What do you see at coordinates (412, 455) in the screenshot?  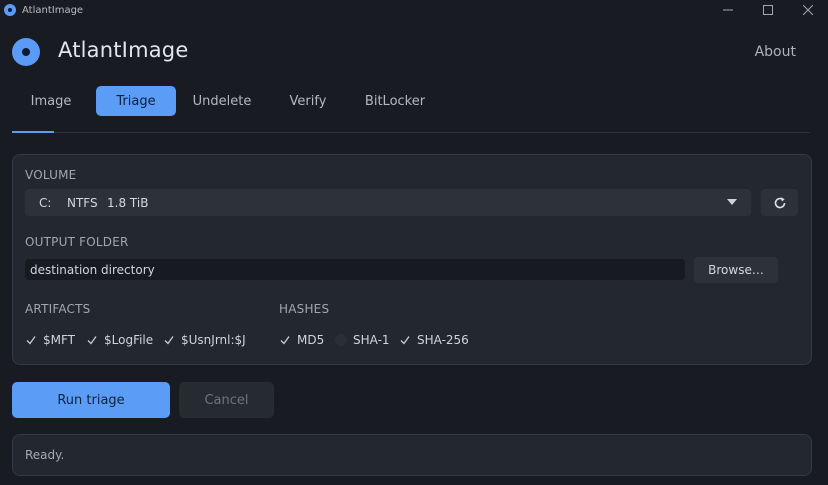 I see `status-bar: Ready.` at bounding box center [412, 455].